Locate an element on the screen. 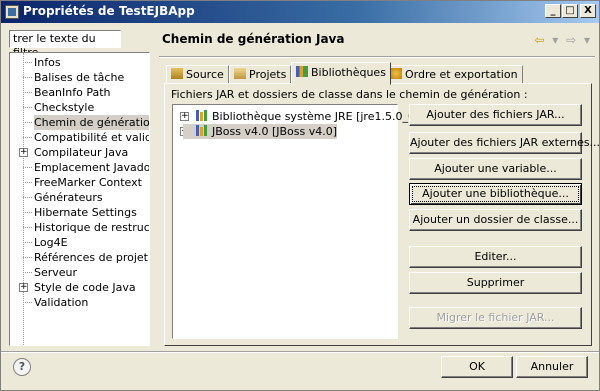  tab-label: Projets is located at coordinates (268, 74).